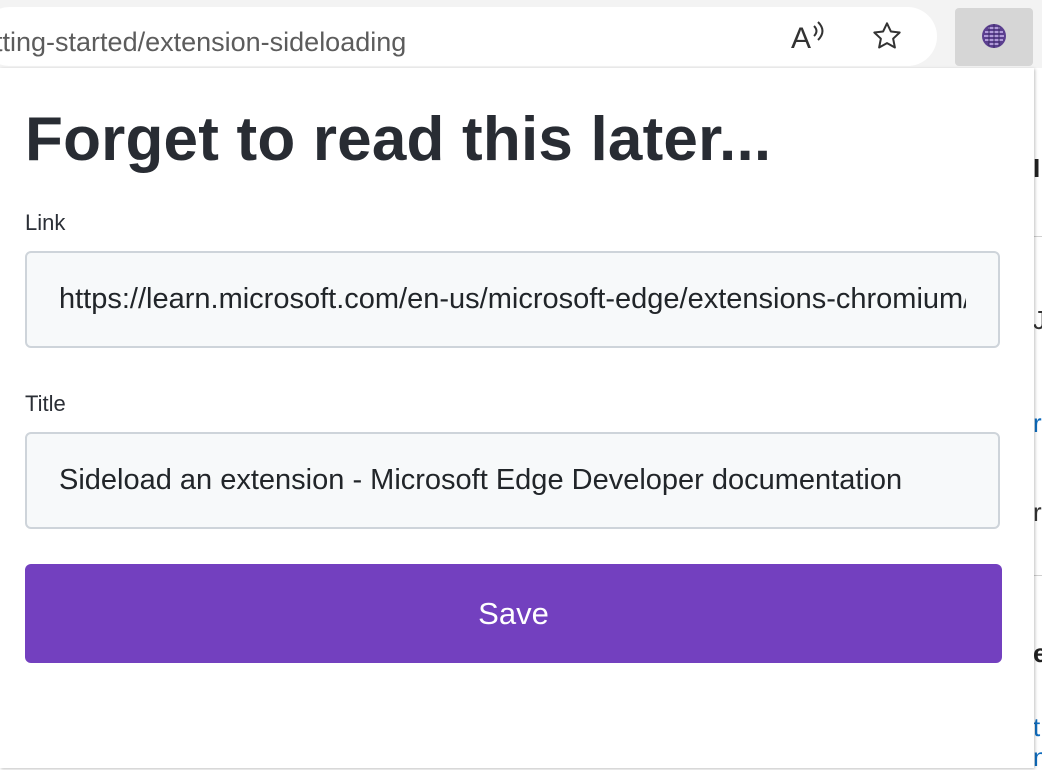 Image resolution: width=1042 pixels, height=770 pixels. I want to click on background-link-fragment: r, so click(1037, 423).